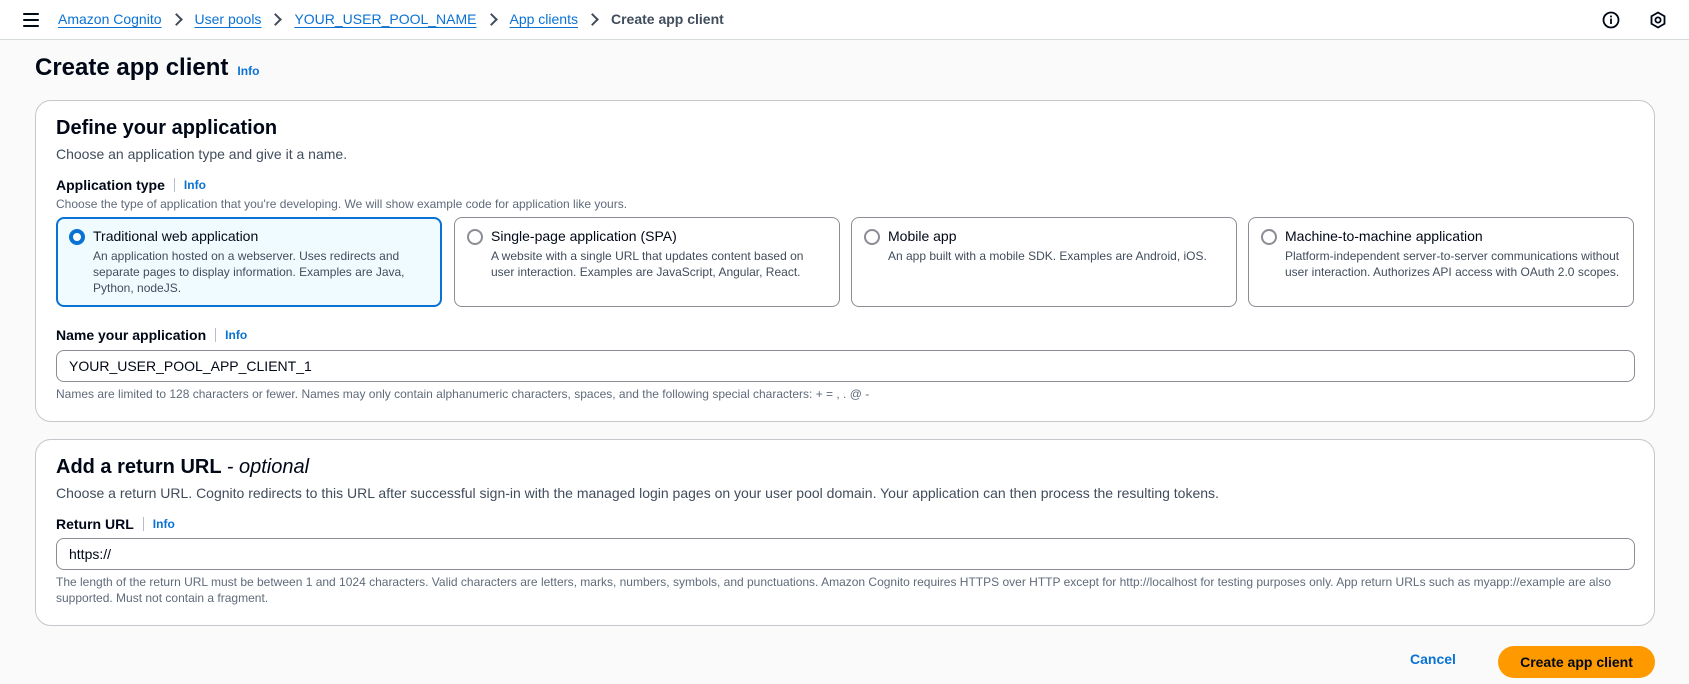  Describe the element at coordinates (544, 19) in the screenshot. I see `breadcrumb-app-clients: App clients` at that location.